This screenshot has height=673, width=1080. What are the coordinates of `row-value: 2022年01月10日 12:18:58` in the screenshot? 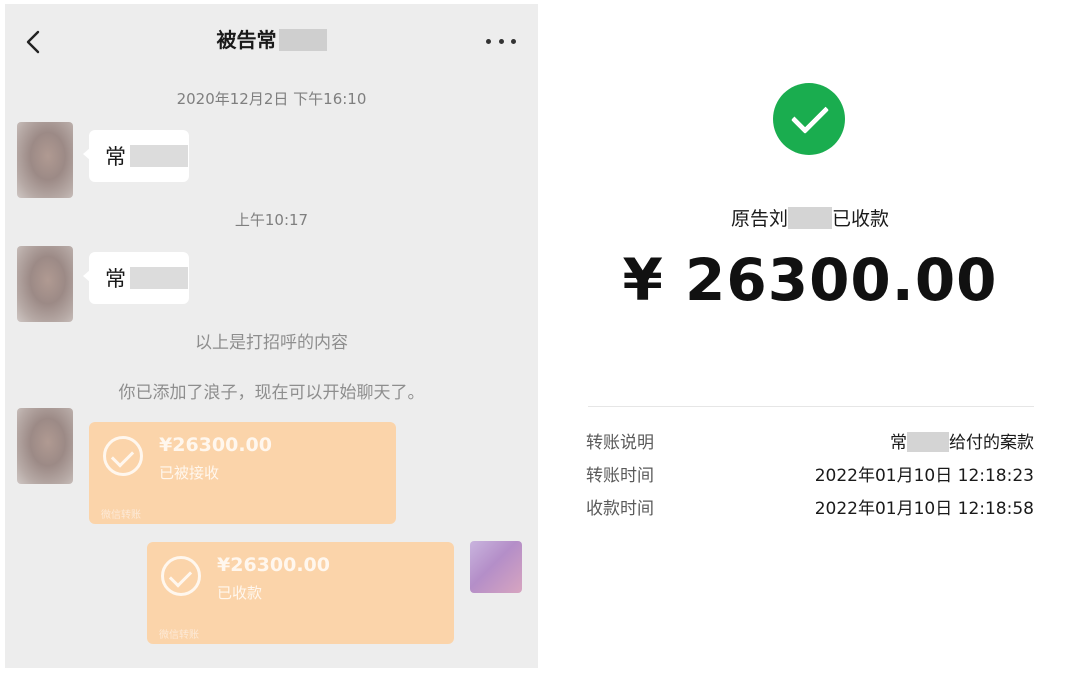 It's located at (924, 509).